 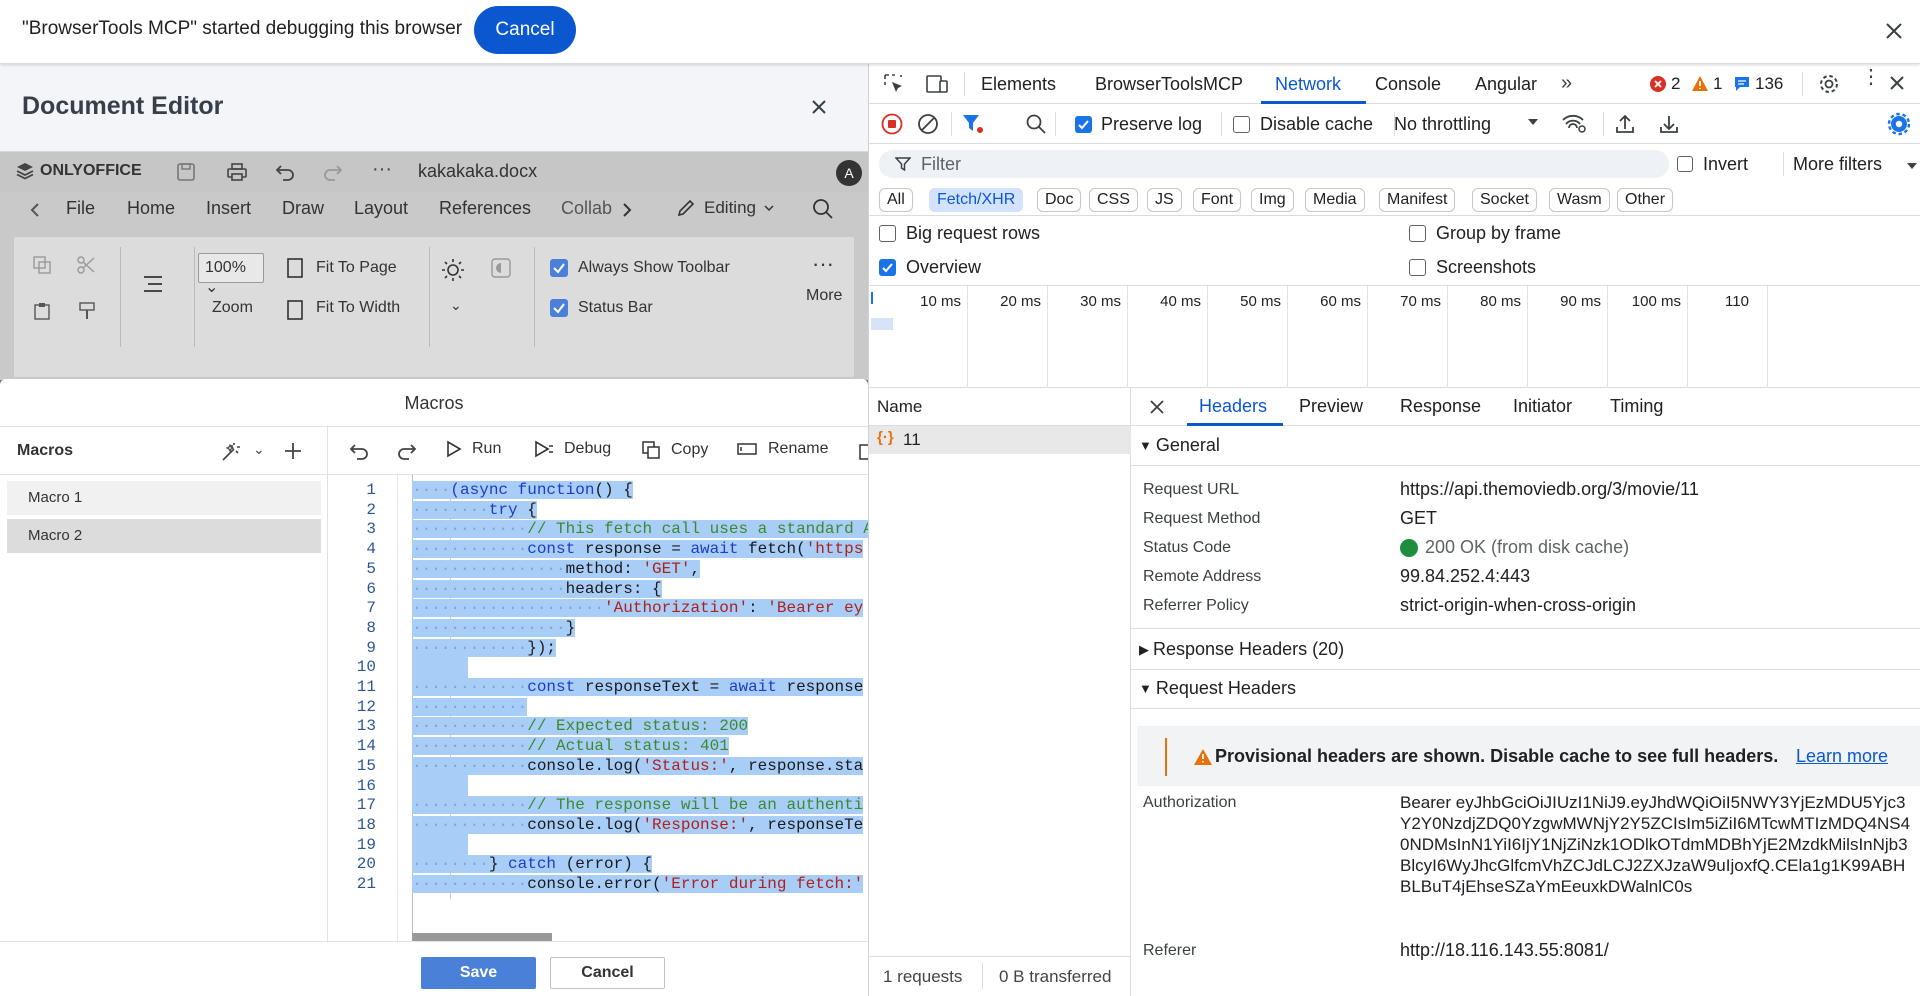 I want to click on message-count: 136, so click(x=1758, y=84).